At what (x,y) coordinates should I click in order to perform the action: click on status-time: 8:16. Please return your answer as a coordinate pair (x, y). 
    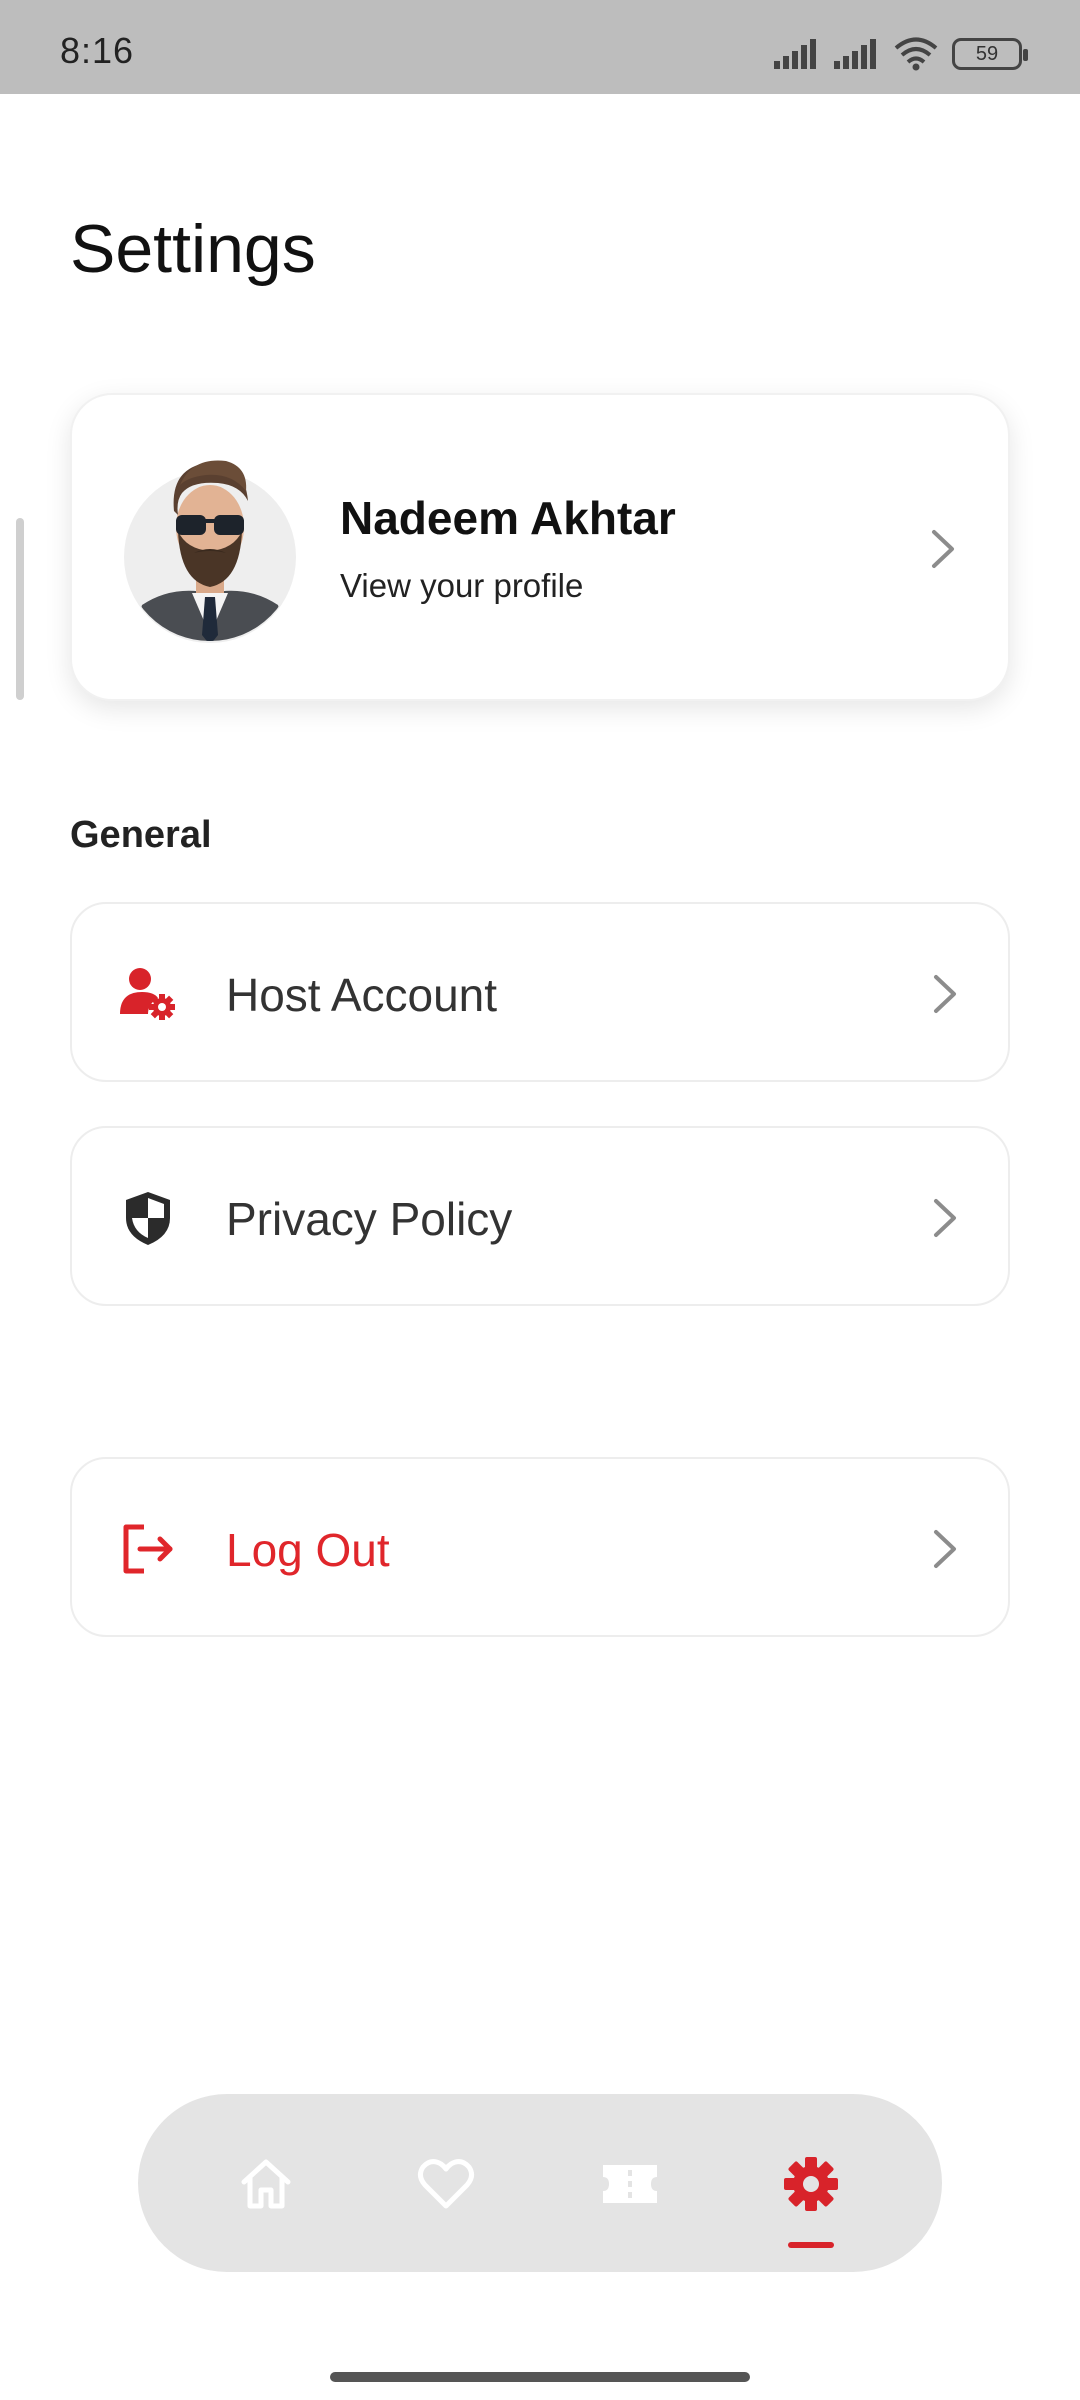
    Looking at the image, I should click on (97, 50).